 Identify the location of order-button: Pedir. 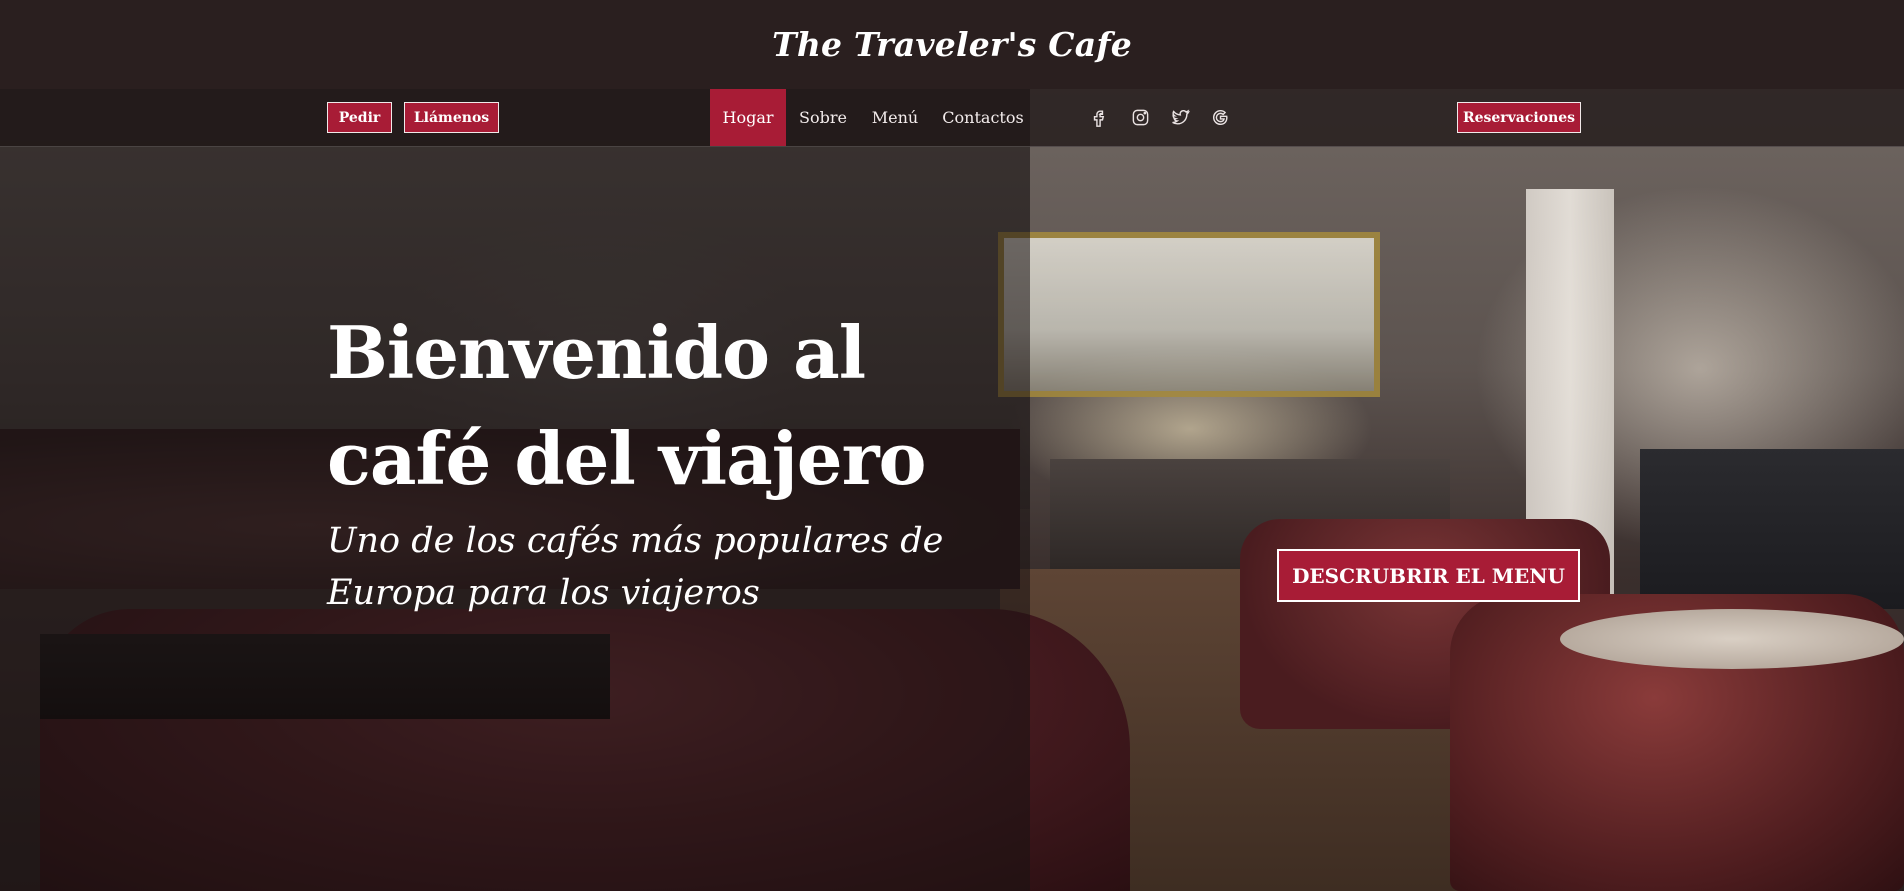
(359, 117).